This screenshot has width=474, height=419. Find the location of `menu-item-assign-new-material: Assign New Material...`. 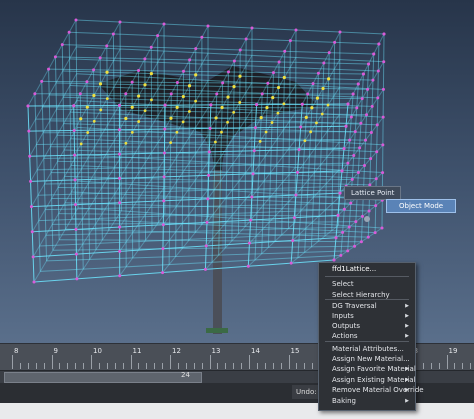

menu-item-assign-new-material: Assign New Material... is located at coordinates (367, 359).